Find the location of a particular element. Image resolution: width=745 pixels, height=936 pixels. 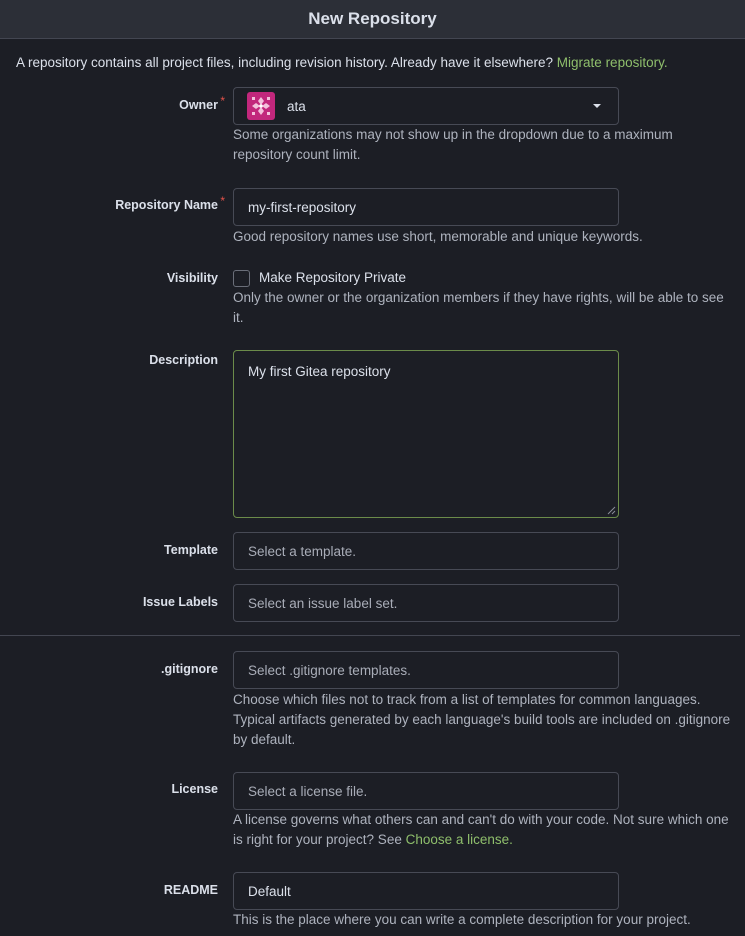

owner-label-text: Owner is located at coordinates (198, 105).